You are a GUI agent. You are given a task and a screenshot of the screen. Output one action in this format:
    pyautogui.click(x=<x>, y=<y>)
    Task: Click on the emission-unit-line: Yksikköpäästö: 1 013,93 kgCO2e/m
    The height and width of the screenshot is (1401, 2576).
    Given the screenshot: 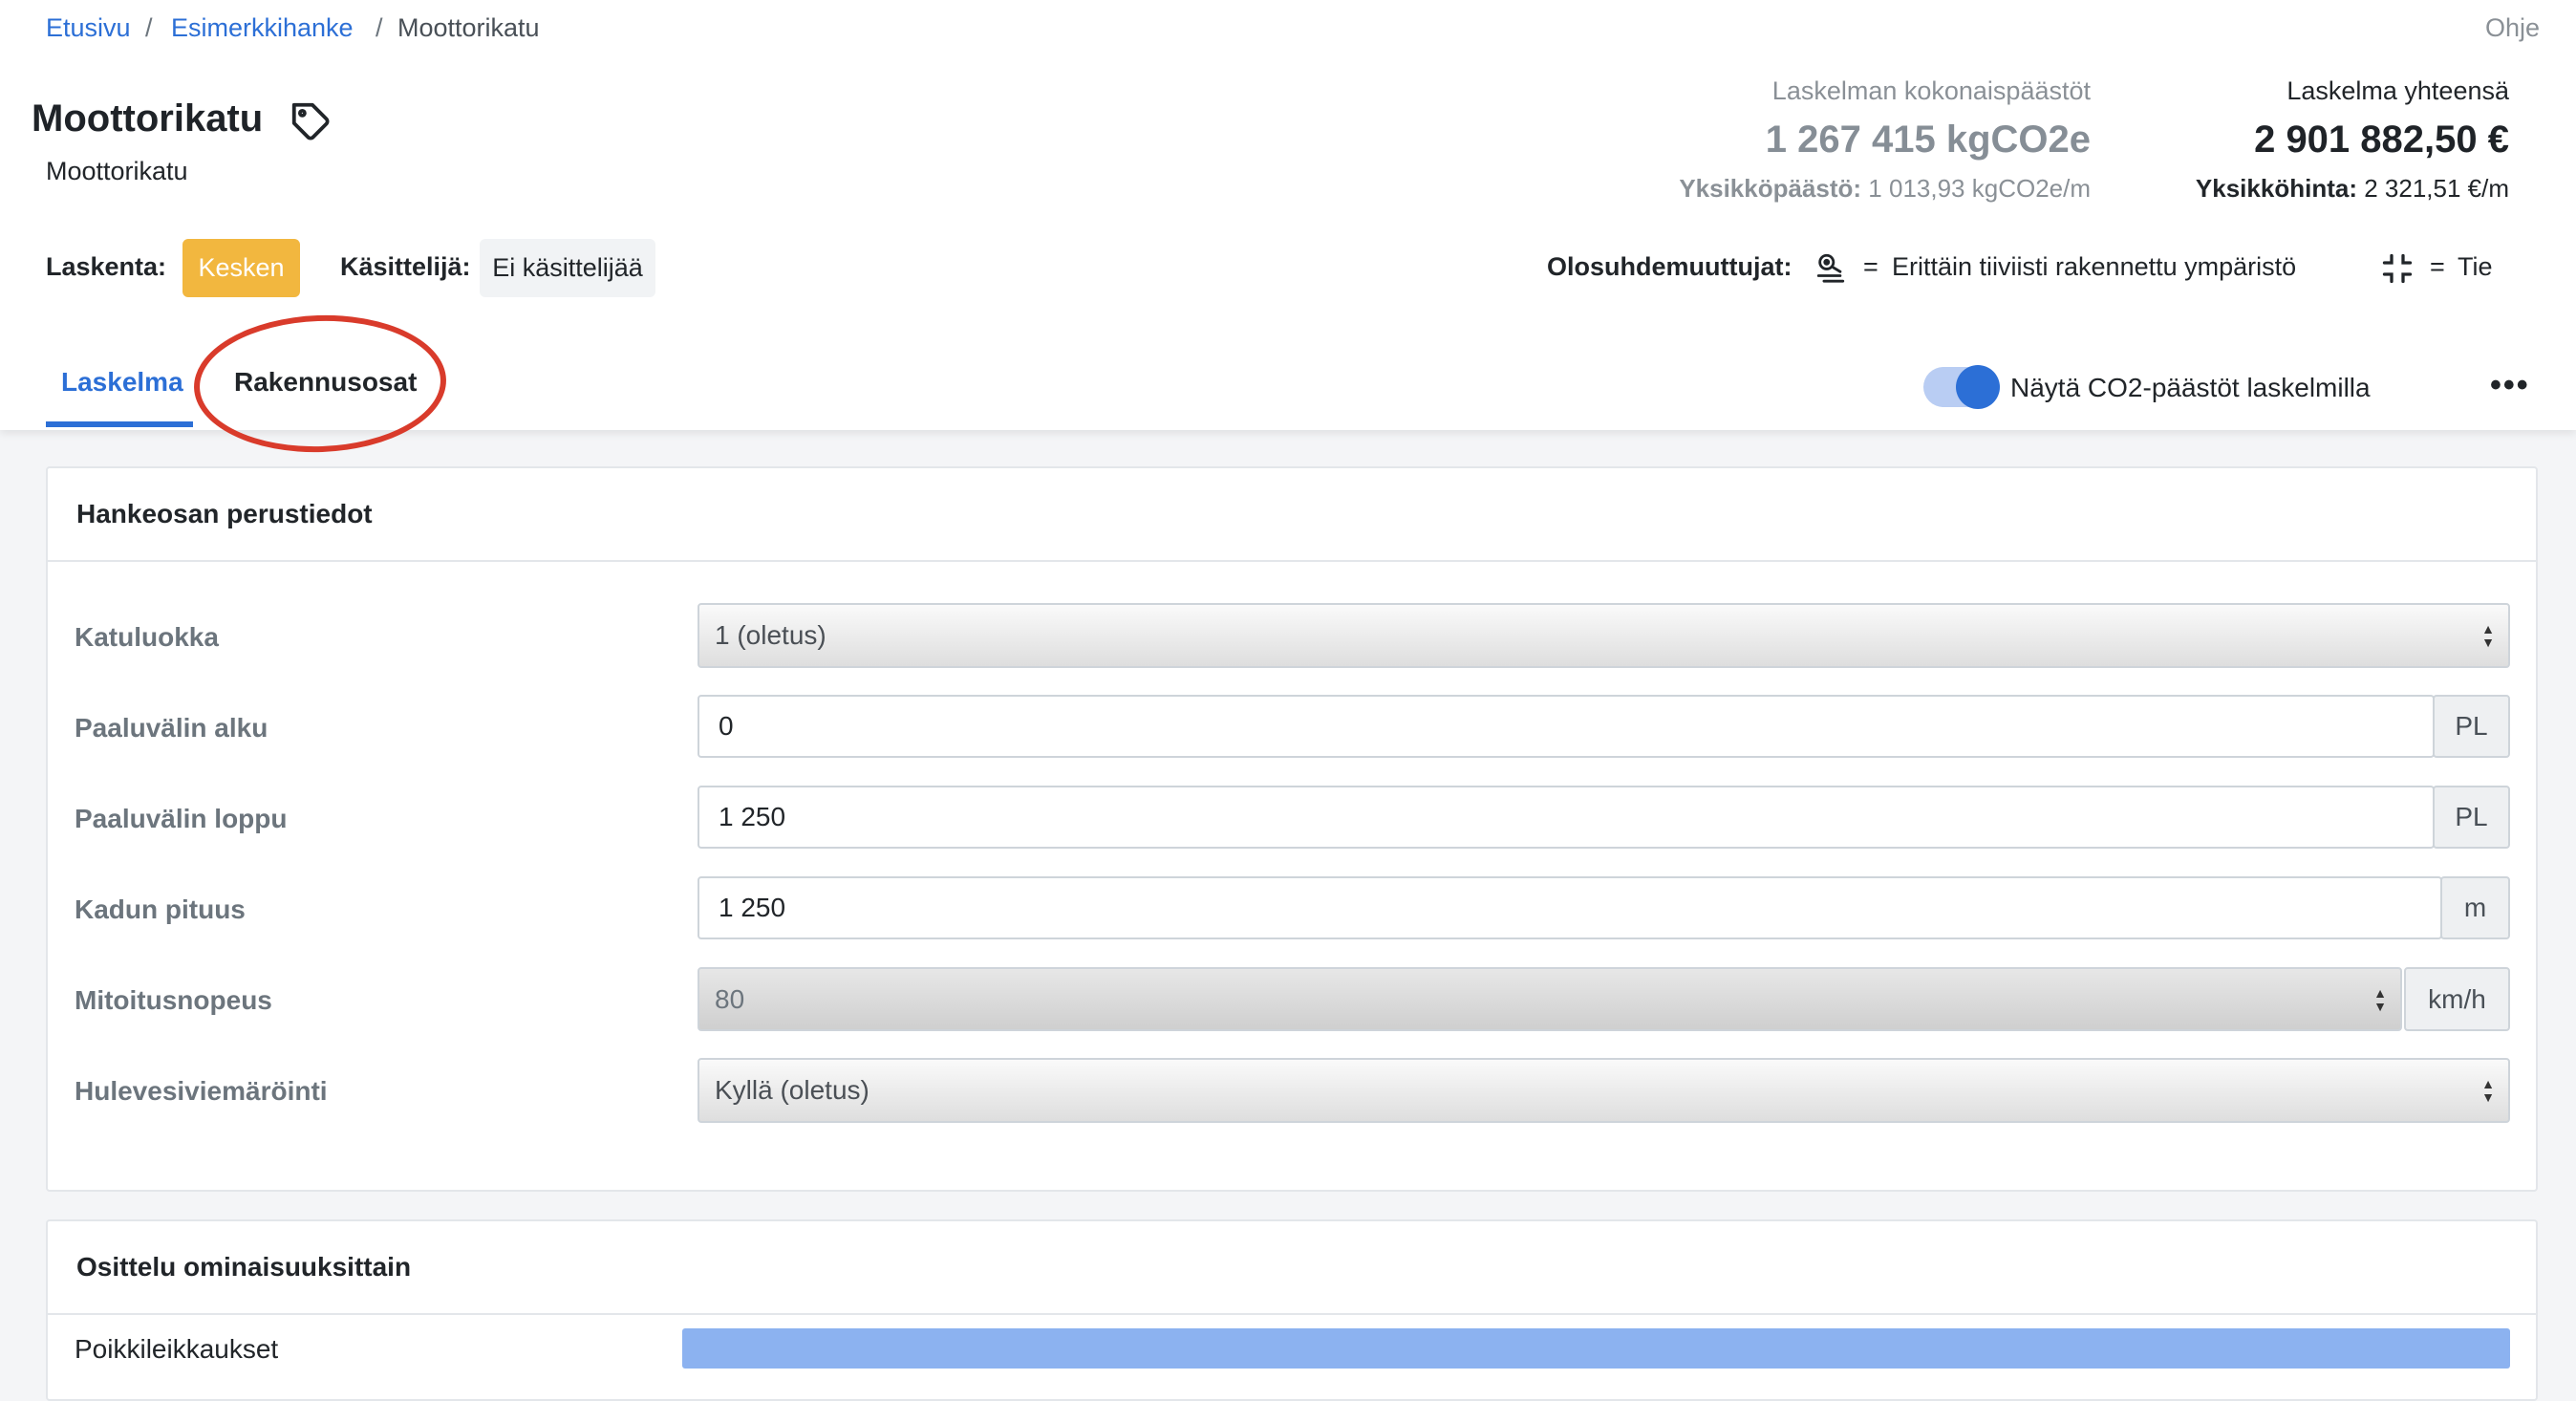 What is the action you would take?
    pyautogui.click(x=1885, y=189)
    